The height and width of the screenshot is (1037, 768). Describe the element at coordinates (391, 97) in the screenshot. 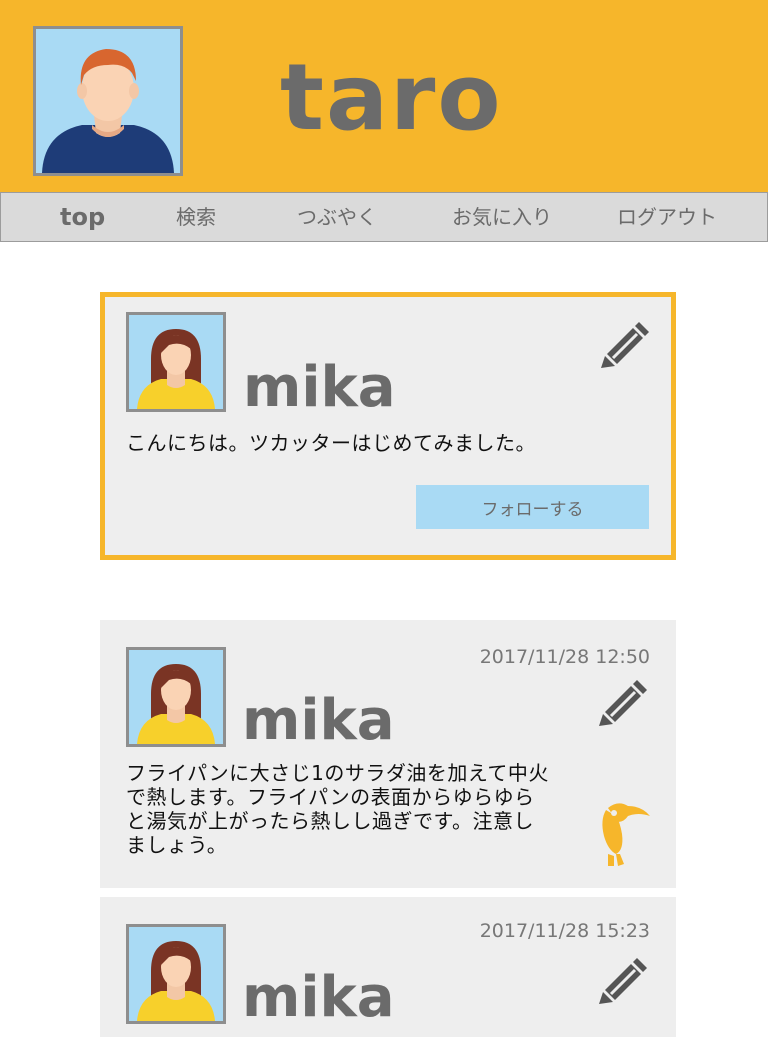

I see `page-title-username: taro` at that location.